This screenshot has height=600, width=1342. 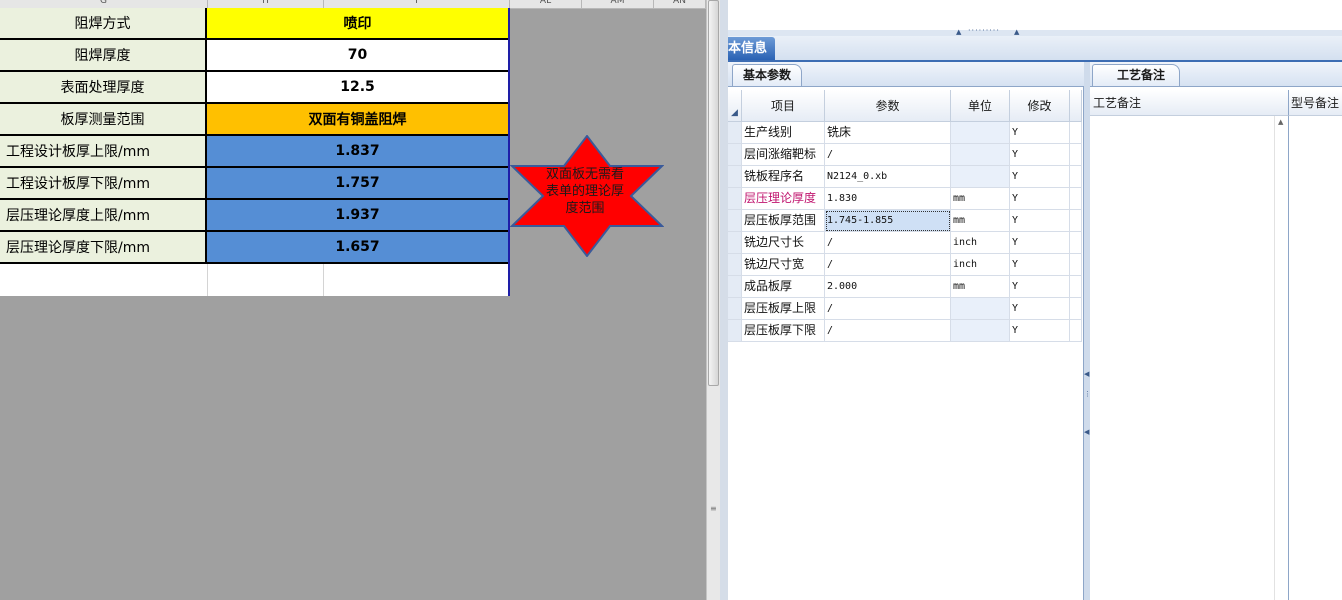 I want to click on row-label: 层压理论厚度上限/mm, so click(x=103, y=216).